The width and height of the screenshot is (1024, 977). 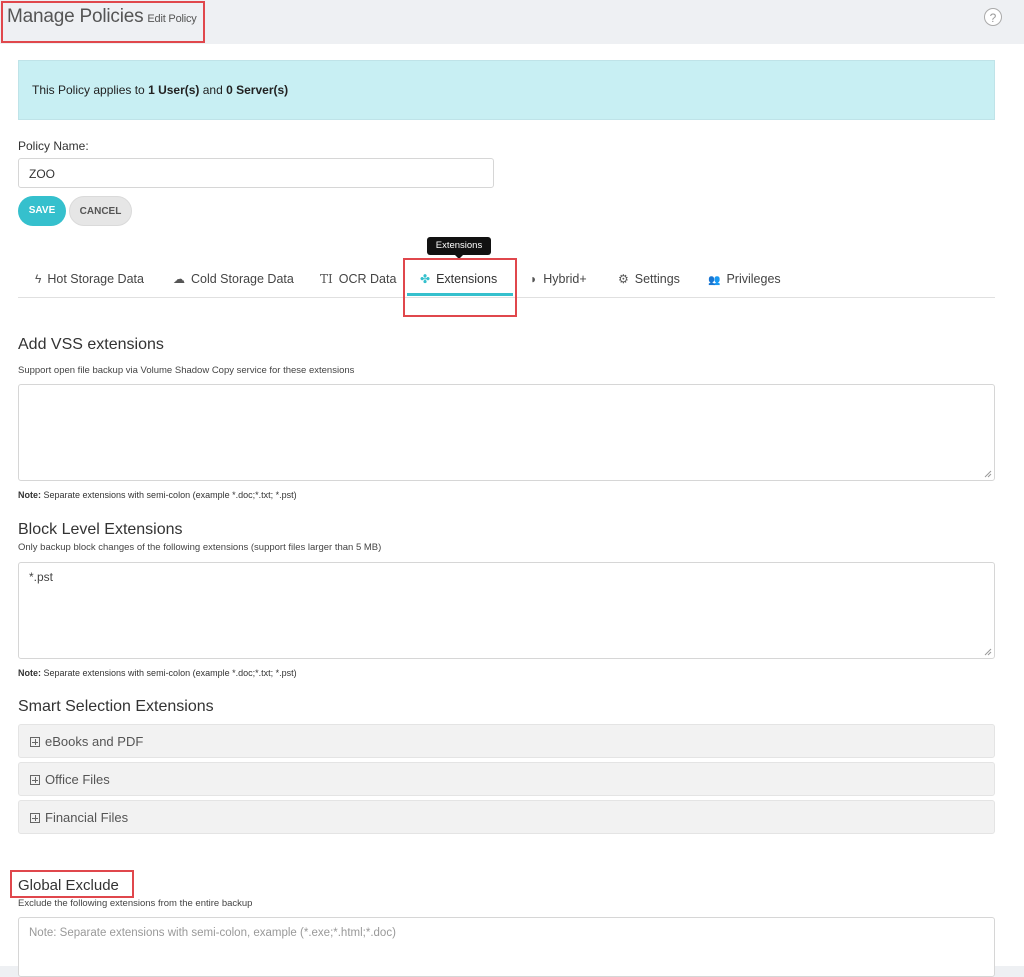 I want to click on cancel-button: CANCEL, so click(x=100, y=211).